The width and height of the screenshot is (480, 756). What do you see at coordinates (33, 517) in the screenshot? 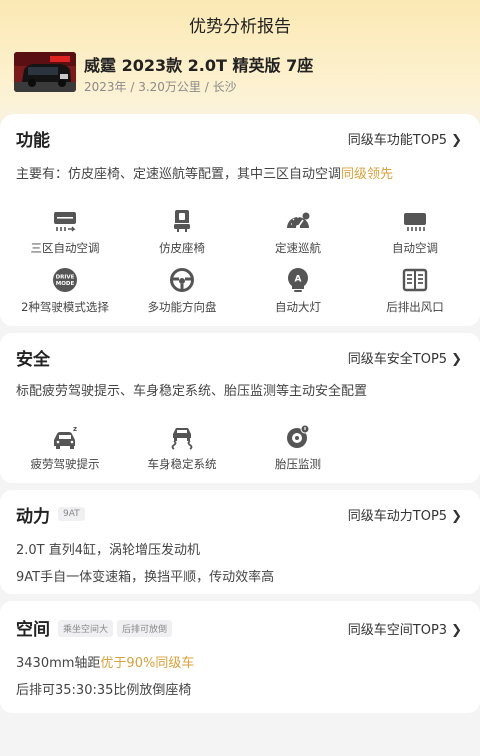
I see `power-title: 动力` at bounding box center [33, 517].